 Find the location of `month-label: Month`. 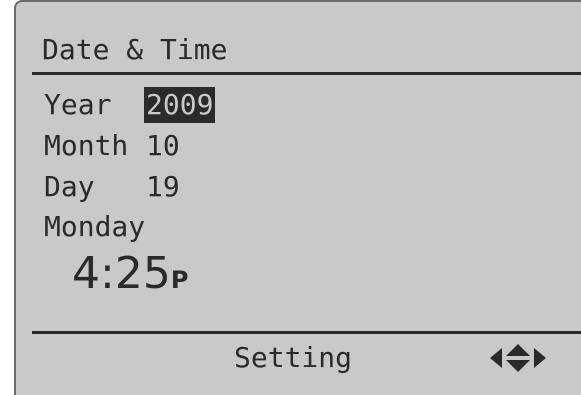

month-label: Month is located at coordinates (86, 145).